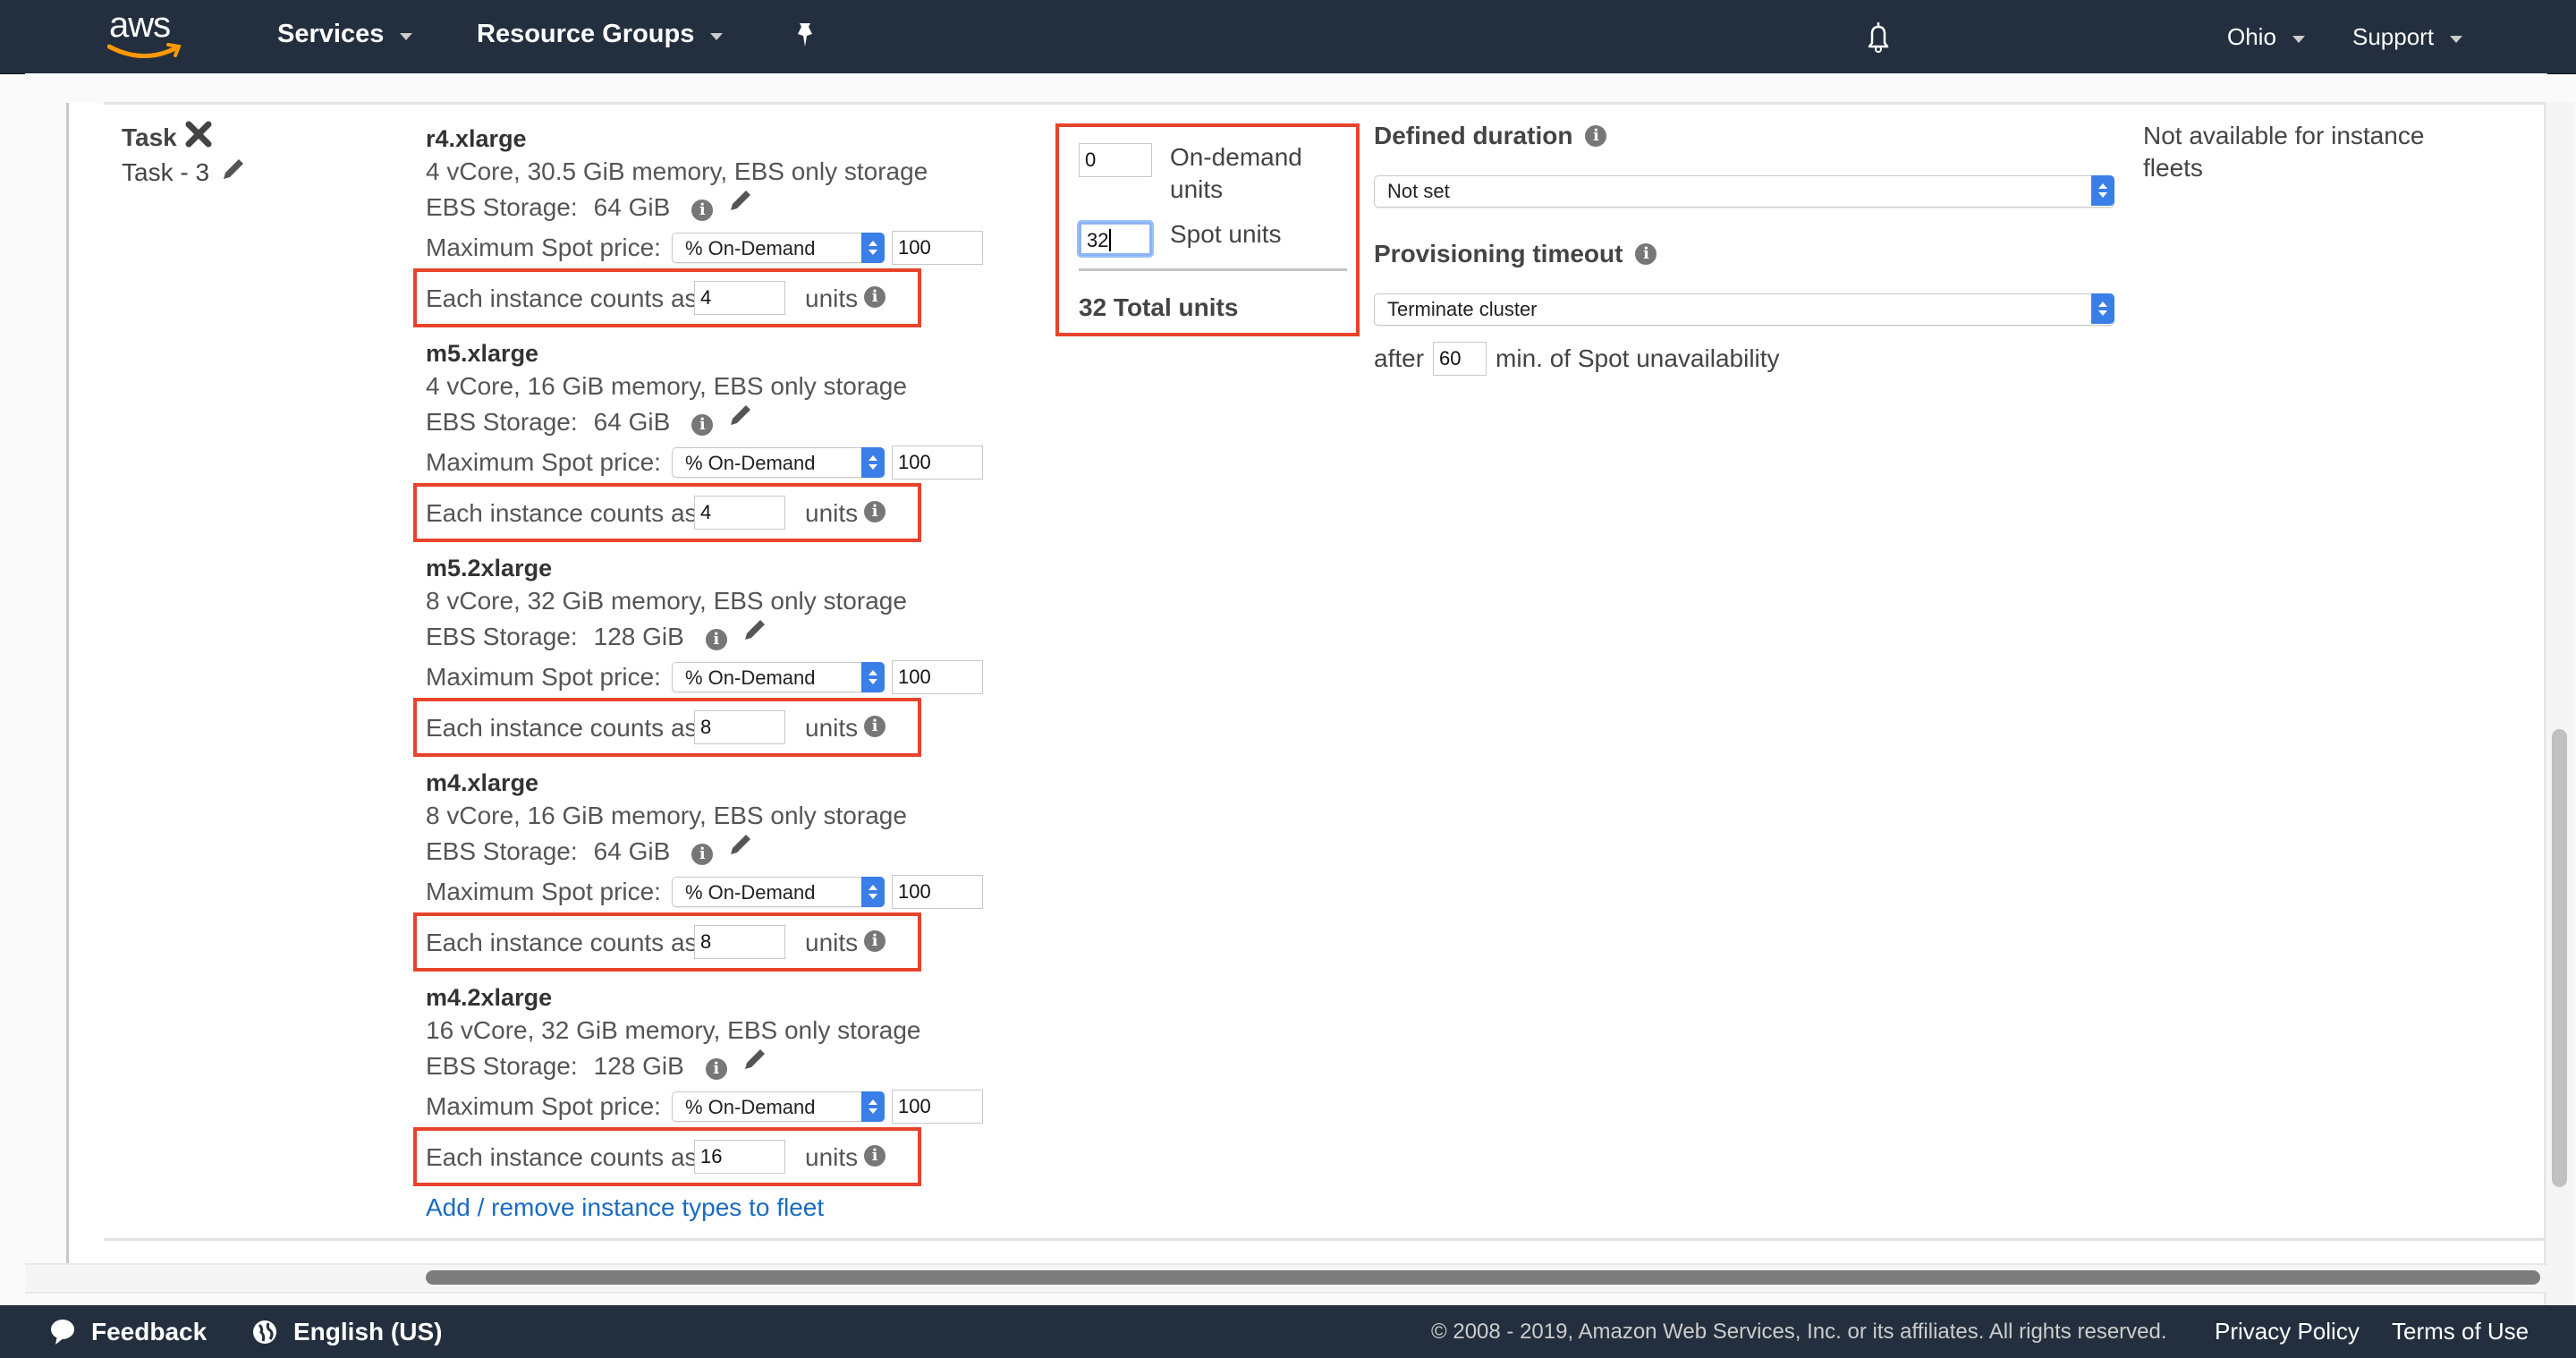 Image resolution: width=2576 pixels, height=1358 pixels. Describe the element at coordinates (198, 137) in the screenshot. I see `remove-task-icon` at that location.